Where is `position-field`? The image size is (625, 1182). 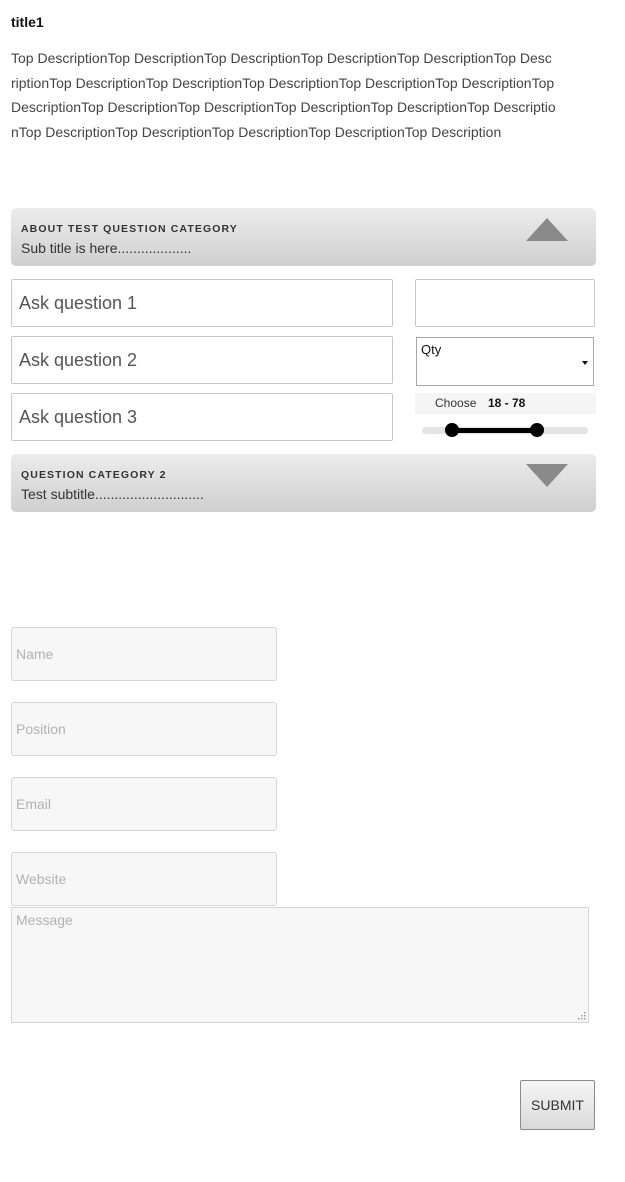 position-field is located at coordinates (144, 729).